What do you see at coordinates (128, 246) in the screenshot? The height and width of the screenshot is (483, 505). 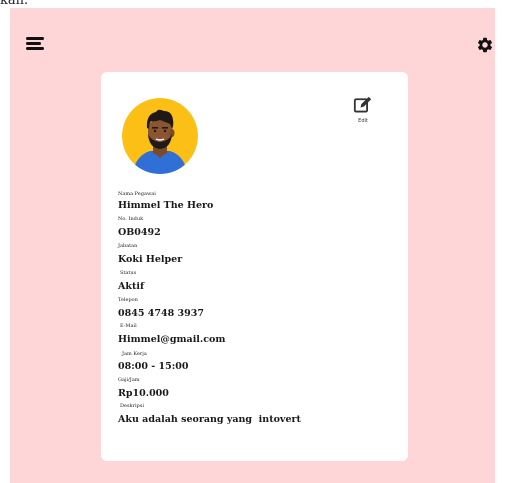 I see `label-jabatan: Jabatan` at bounding box center [128, 246].